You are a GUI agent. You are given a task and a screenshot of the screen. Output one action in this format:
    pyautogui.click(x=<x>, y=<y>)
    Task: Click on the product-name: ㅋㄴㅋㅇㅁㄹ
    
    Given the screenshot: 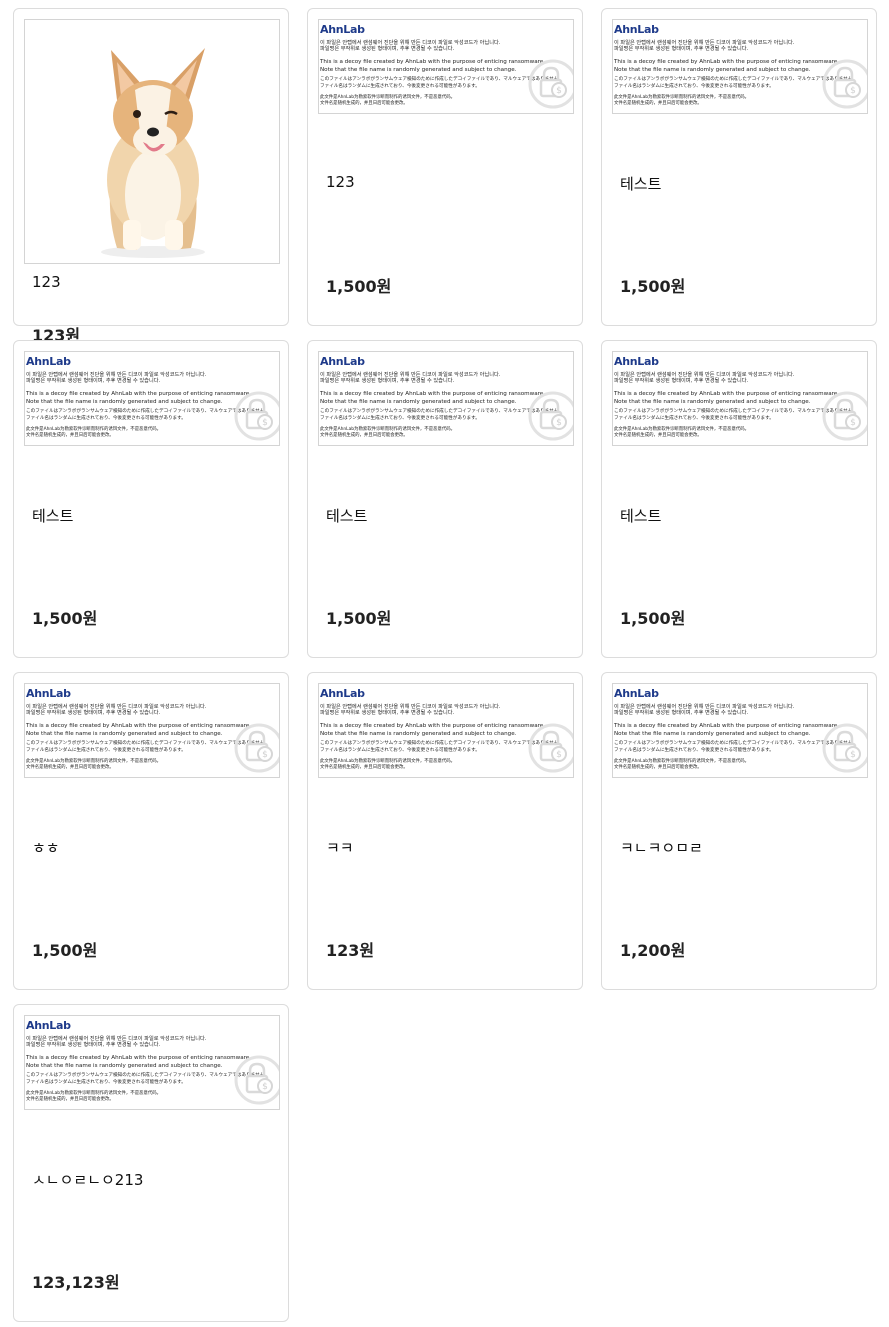 What is the action you would take?
    pyautogui.click(x=661, y=847)
    